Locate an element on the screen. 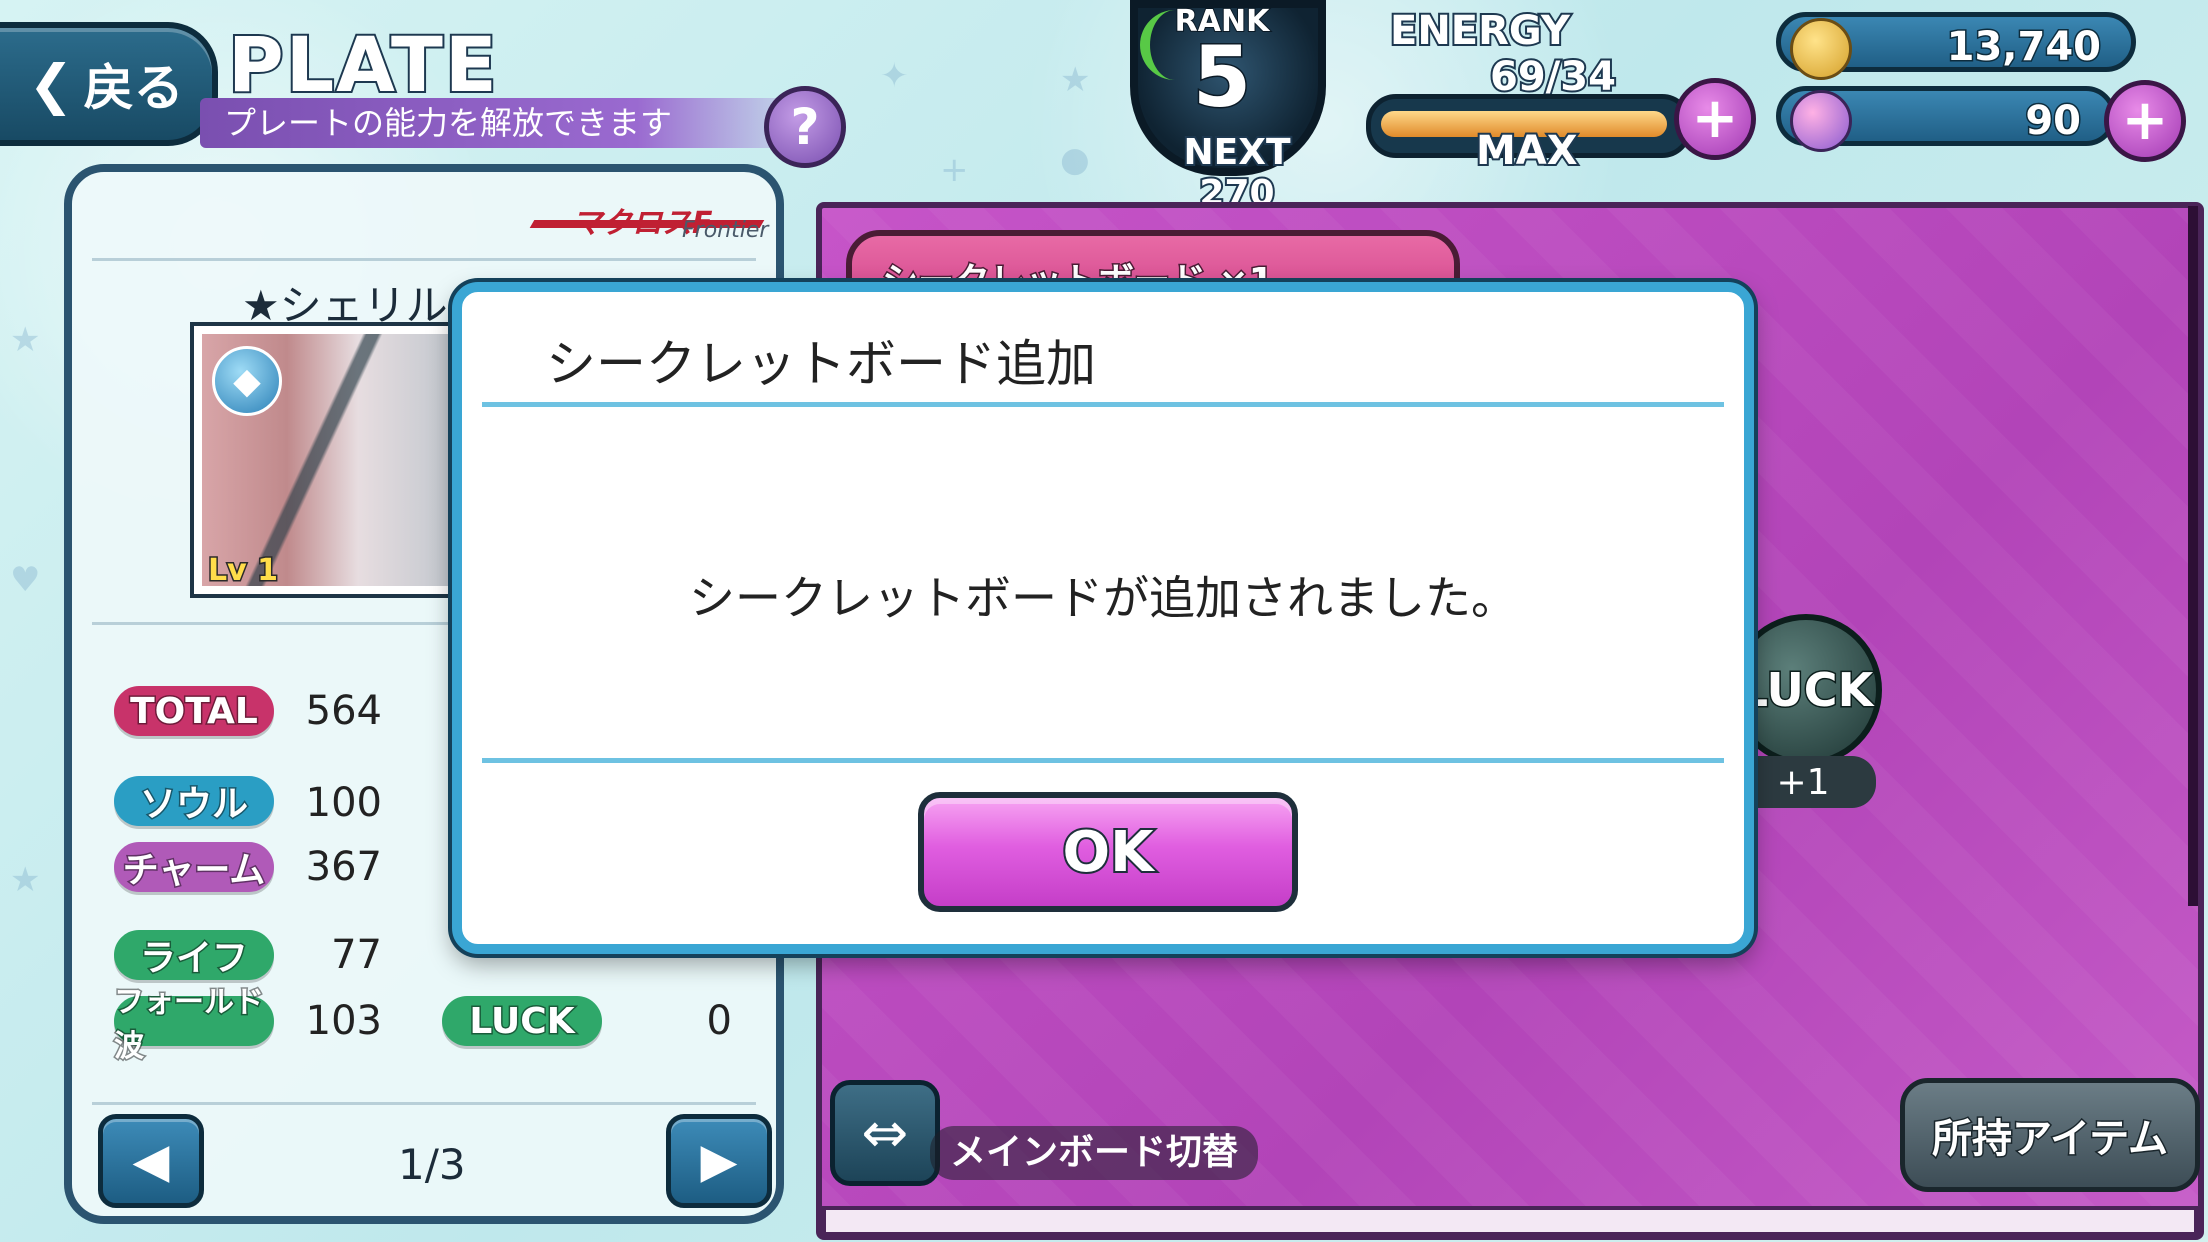  dialog-title: シークレットボード追加 is located at coordinates (821, 364).